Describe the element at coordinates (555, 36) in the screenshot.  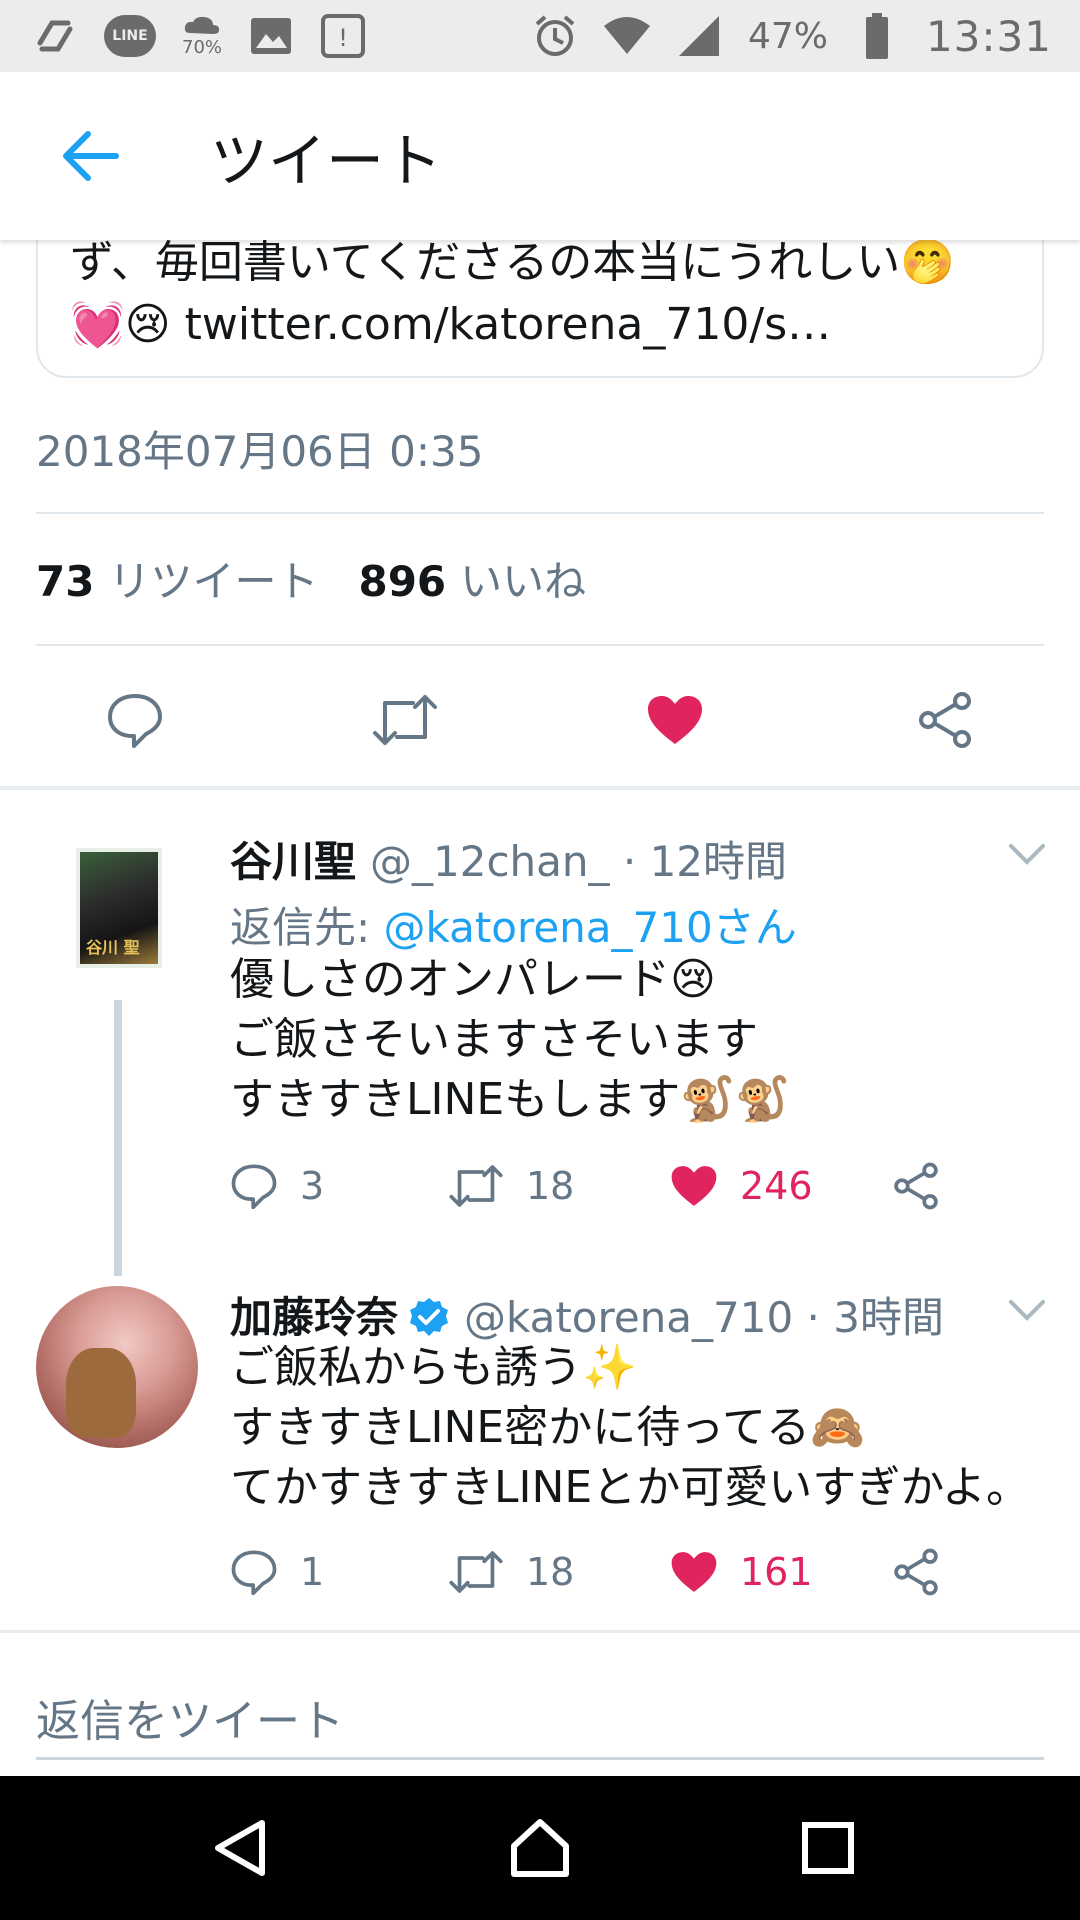
I see `alarm-icon` at that location.